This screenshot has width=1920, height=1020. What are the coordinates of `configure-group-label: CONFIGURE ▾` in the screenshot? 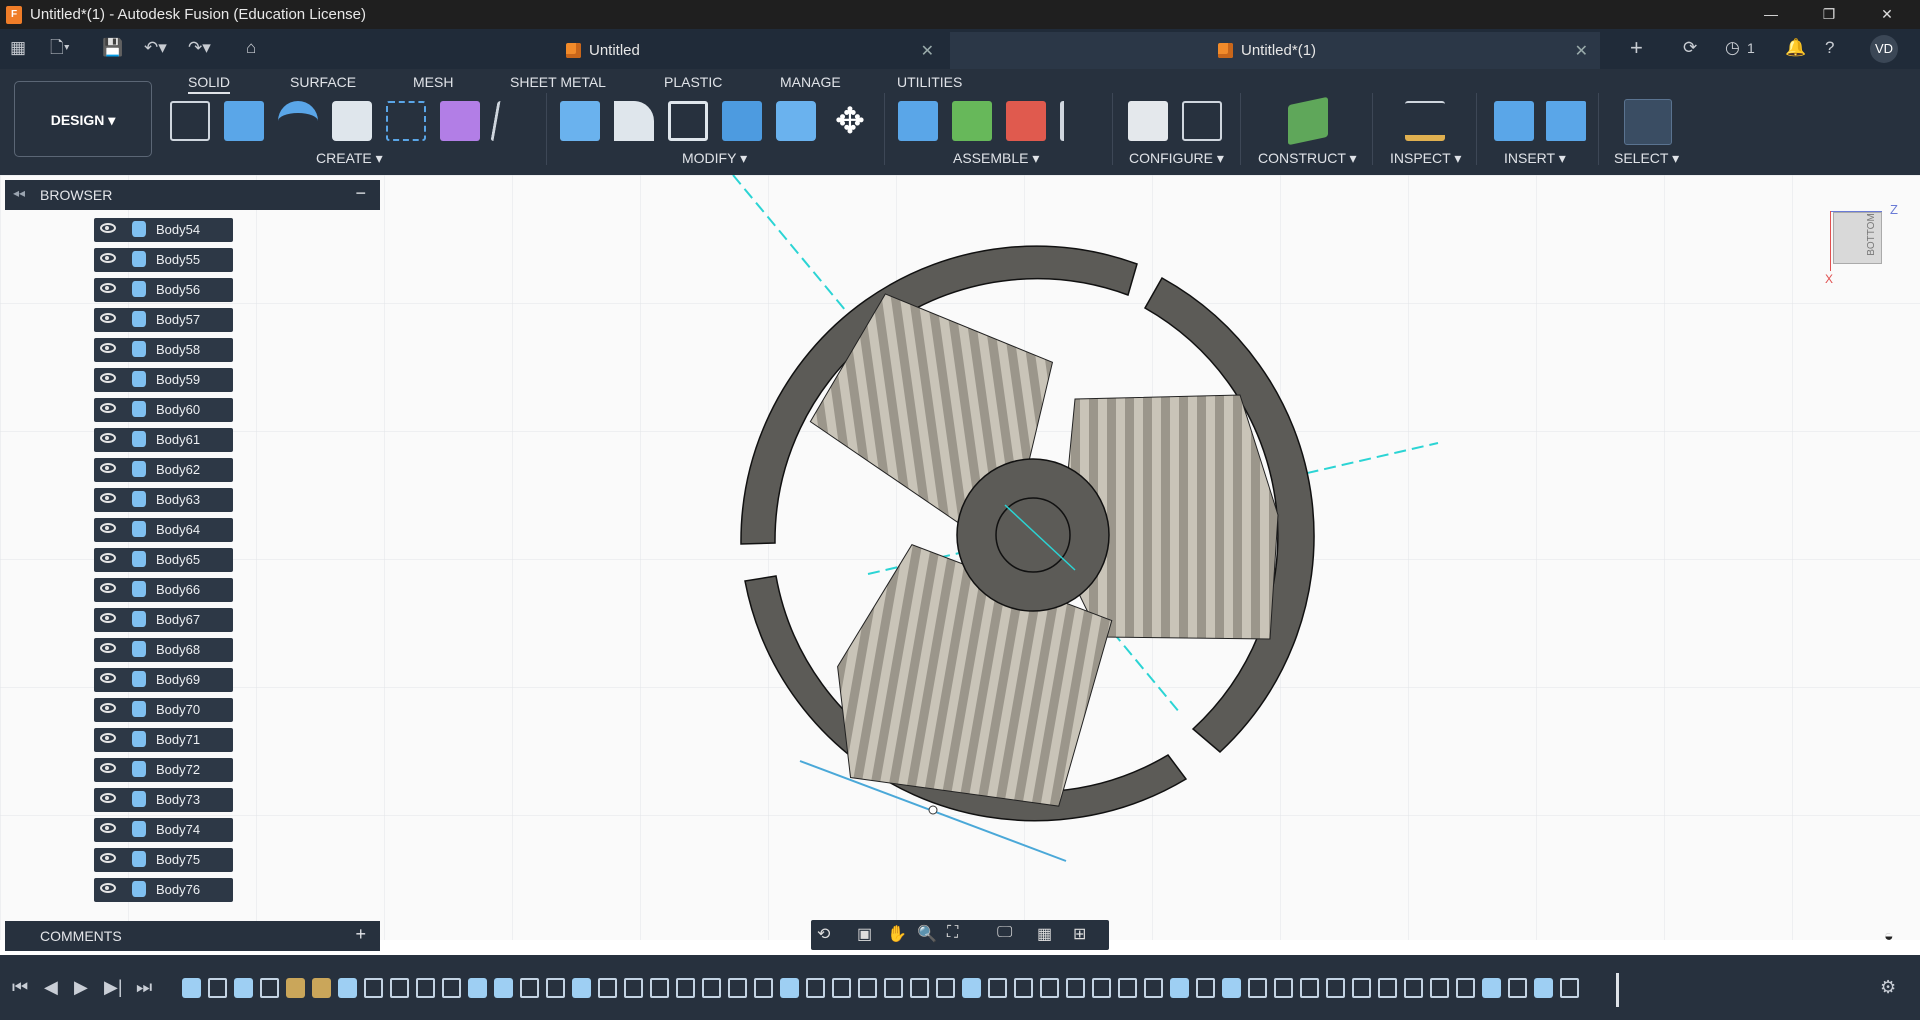 It's located at (1176, 158).